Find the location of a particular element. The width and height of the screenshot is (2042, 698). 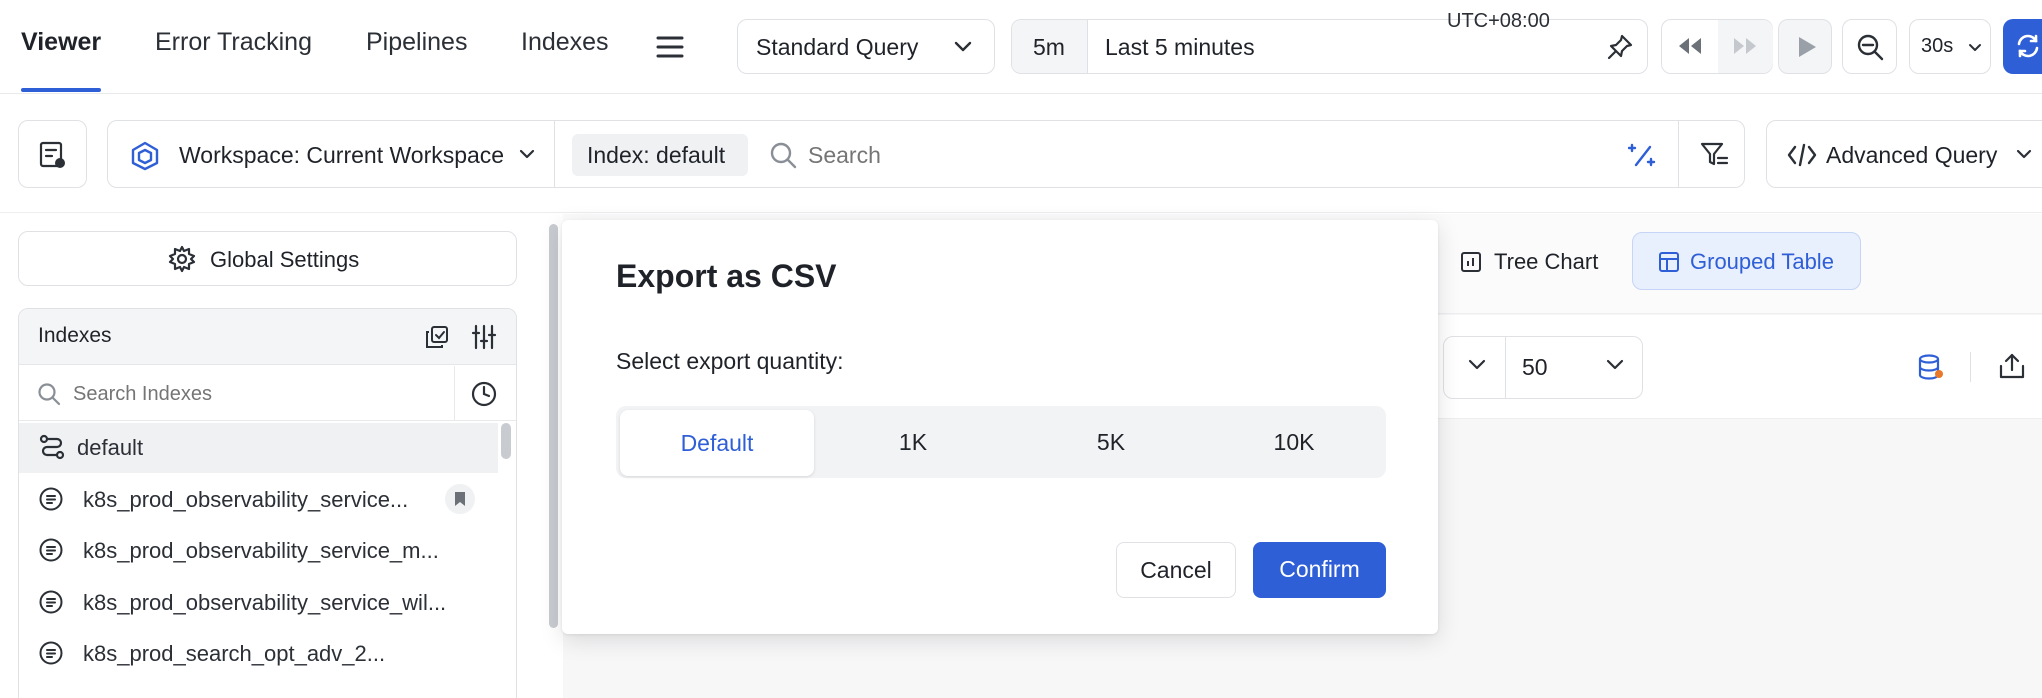

time-range-short: 5m is located at coordinates (1049, 47).